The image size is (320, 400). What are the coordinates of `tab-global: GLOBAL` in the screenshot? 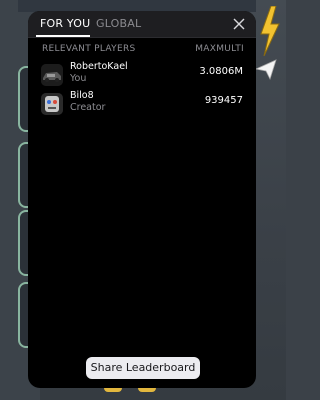 It's located at (118, 24).